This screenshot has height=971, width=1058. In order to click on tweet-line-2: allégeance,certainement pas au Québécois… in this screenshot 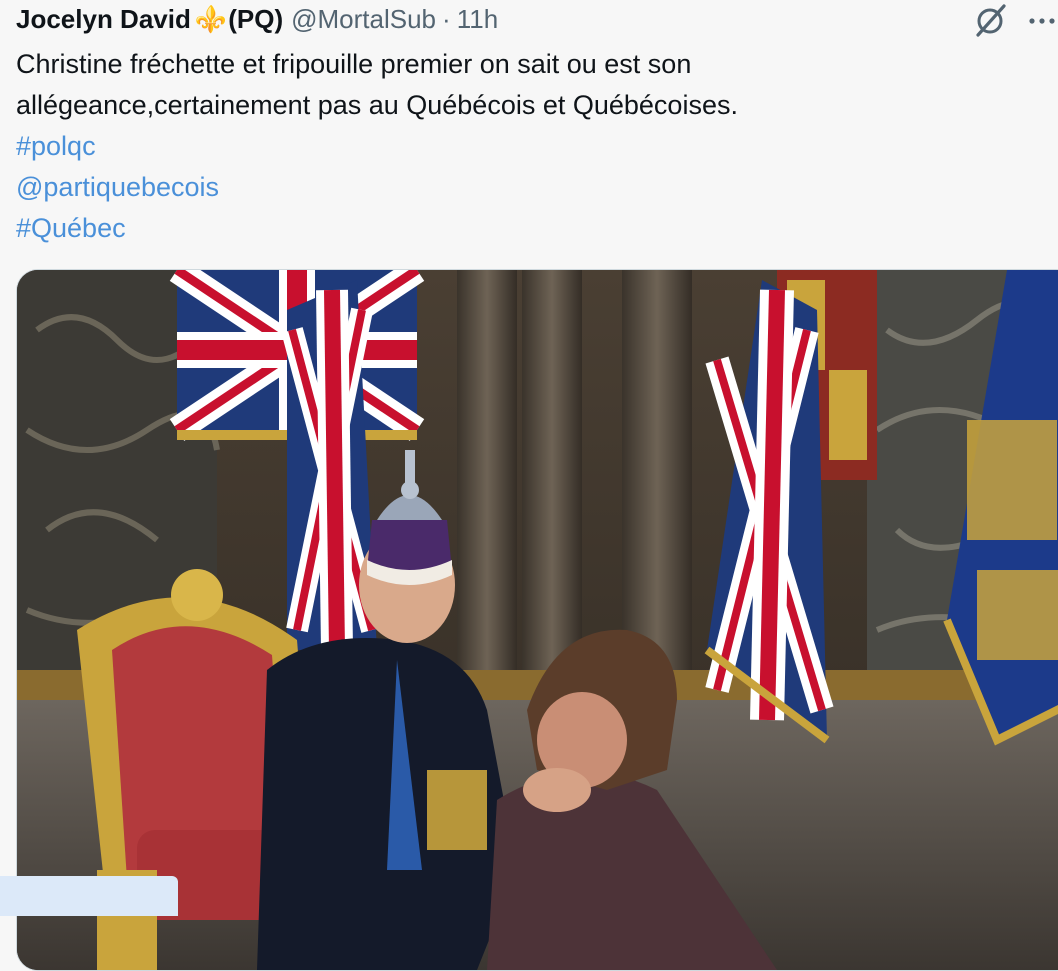, I will do `click(377, 105)`.